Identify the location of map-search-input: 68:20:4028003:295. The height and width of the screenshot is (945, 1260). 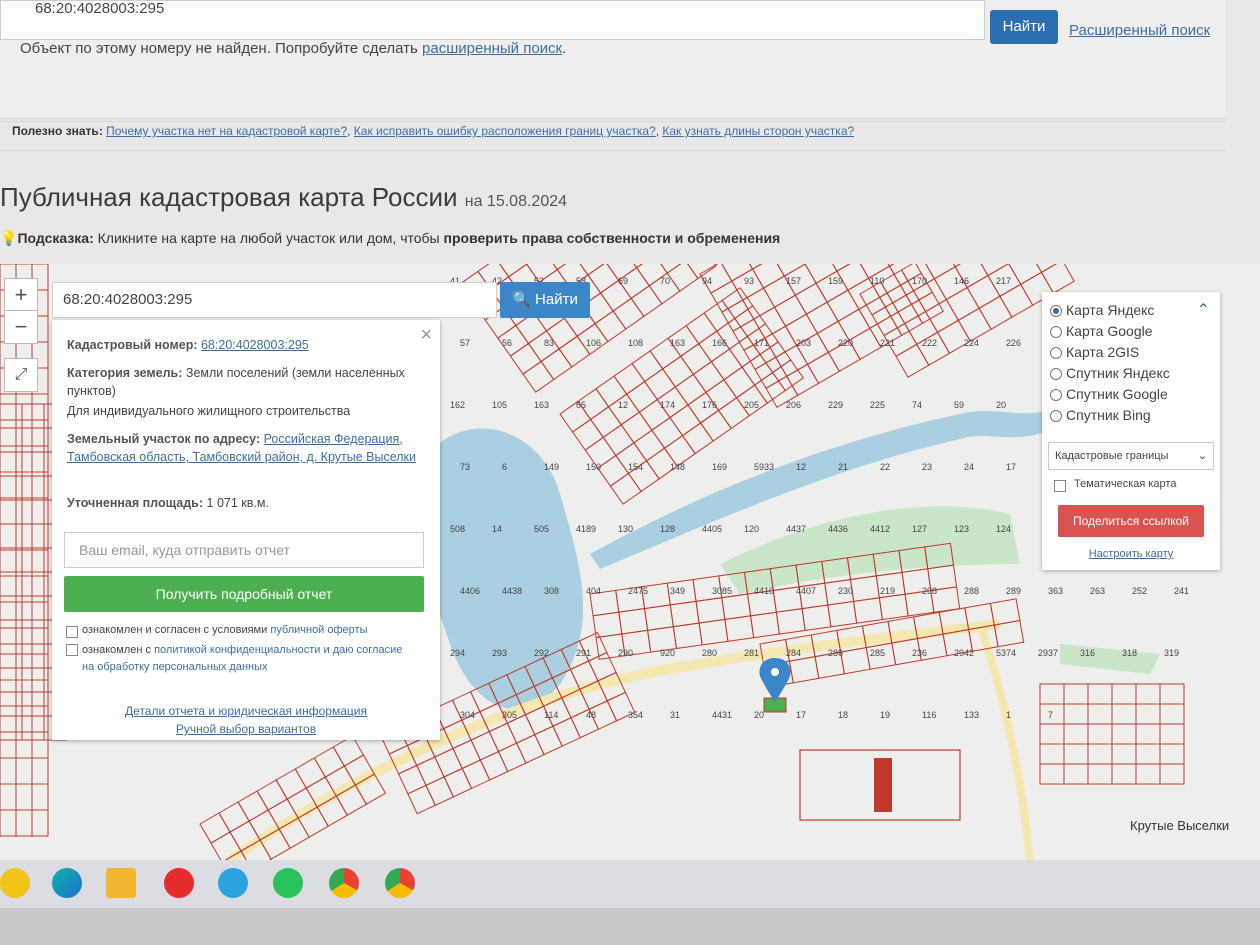
(274, 300).